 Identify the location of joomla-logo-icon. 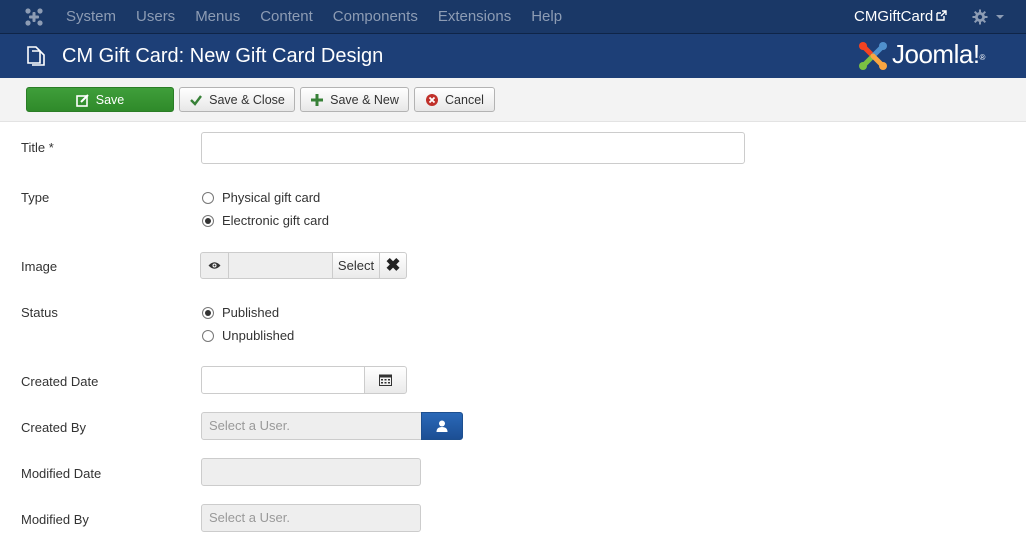
(873, 56).